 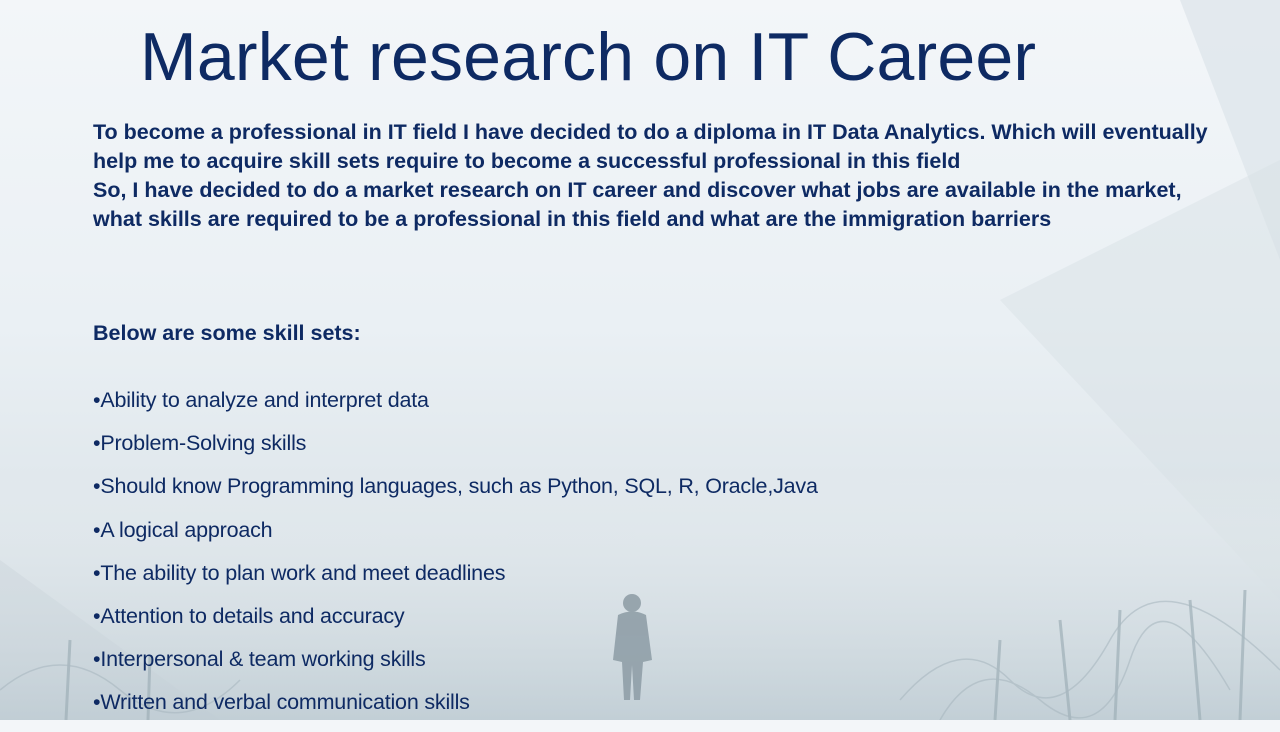 What do you see at coordinates (186, 529) in the screenshot?
I see `skill-text: A logical approach` at bounding box center [186, 529].